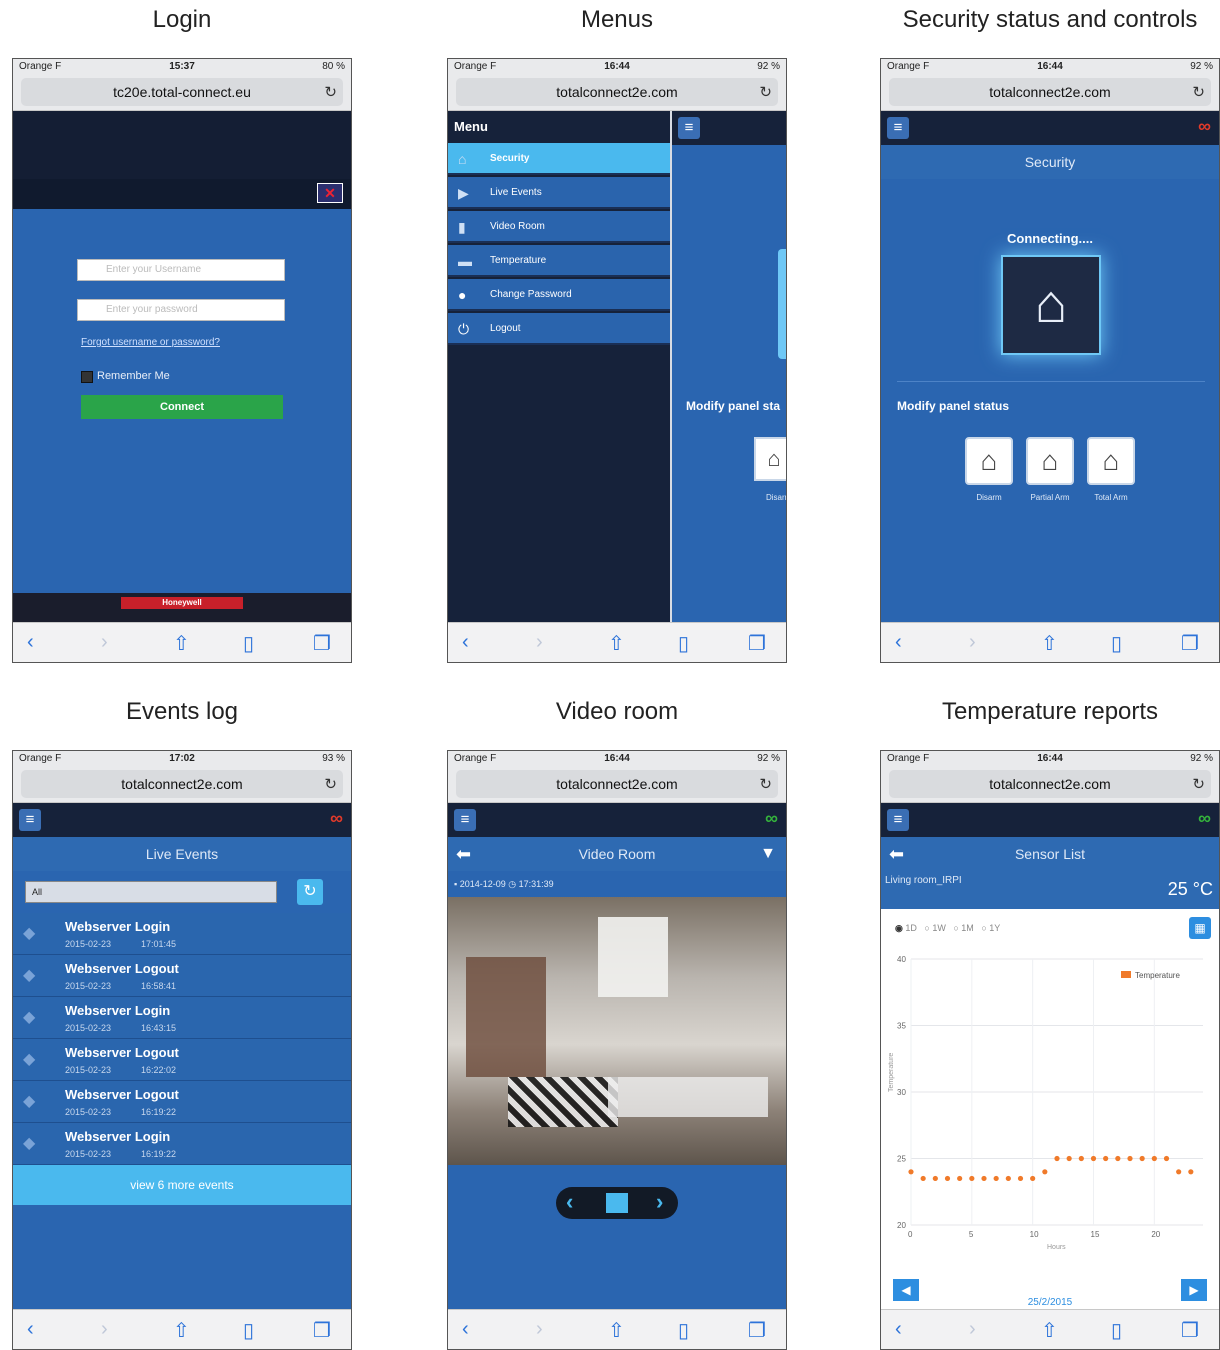  Describe the element at coordinates (1111, 461) in the screenshot. I see `total-arm-button: ⌂` at that location.